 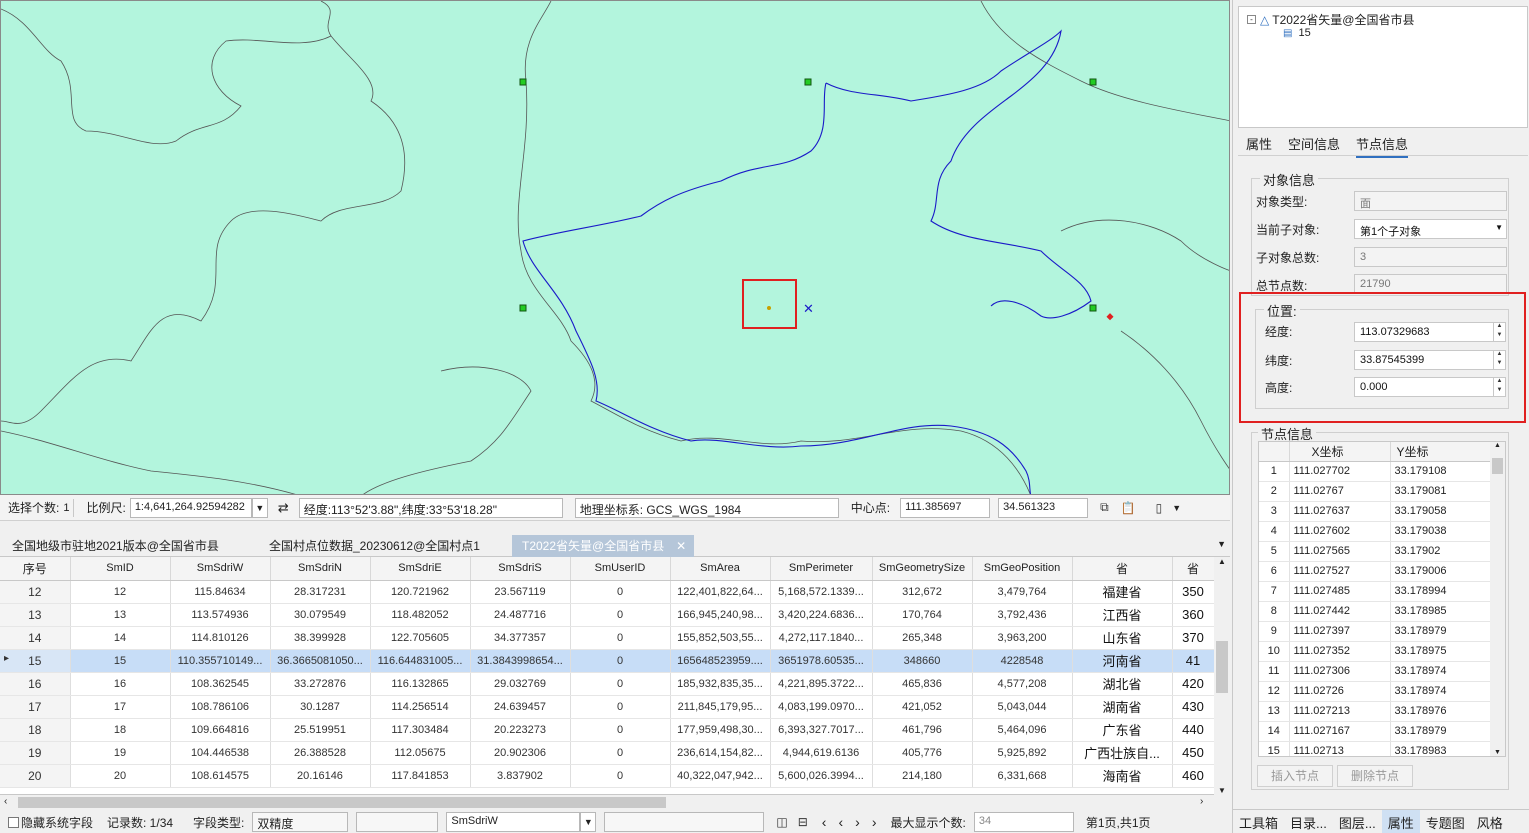 I want to click on node-x: 111.02726, so click(x=1340, y=691).